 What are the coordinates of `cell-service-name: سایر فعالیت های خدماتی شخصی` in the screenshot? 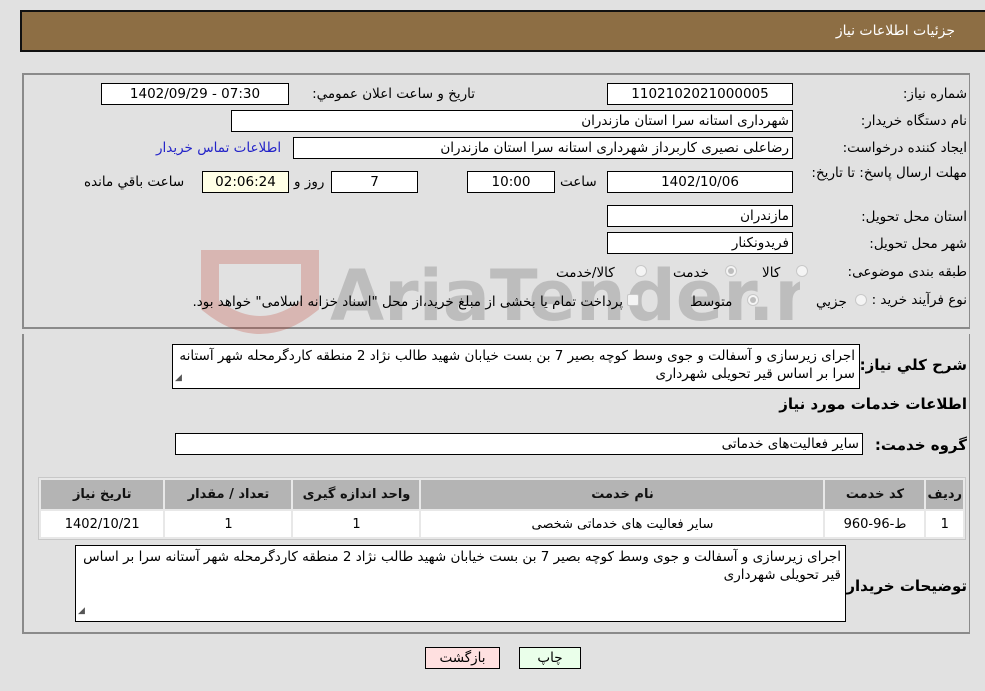 It's located at (622, 524).